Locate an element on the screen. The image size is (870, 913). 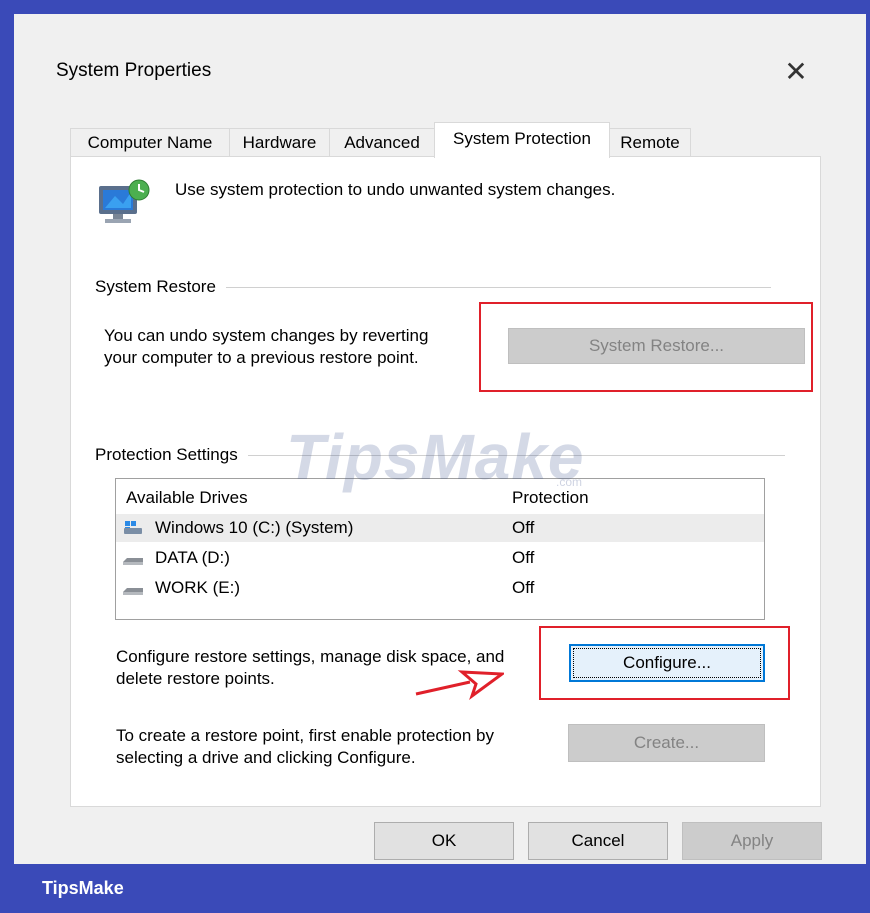
watermark-suffix: .com is located at coordinates (569, 482).